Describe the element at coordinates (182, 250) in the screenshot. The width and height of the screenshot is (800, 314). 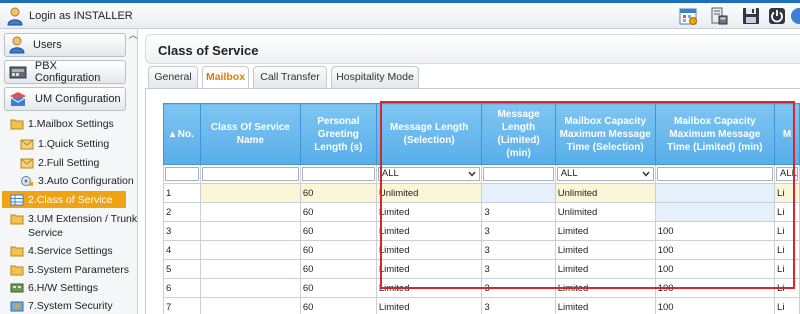
I see `cell-no: 4` at that location.